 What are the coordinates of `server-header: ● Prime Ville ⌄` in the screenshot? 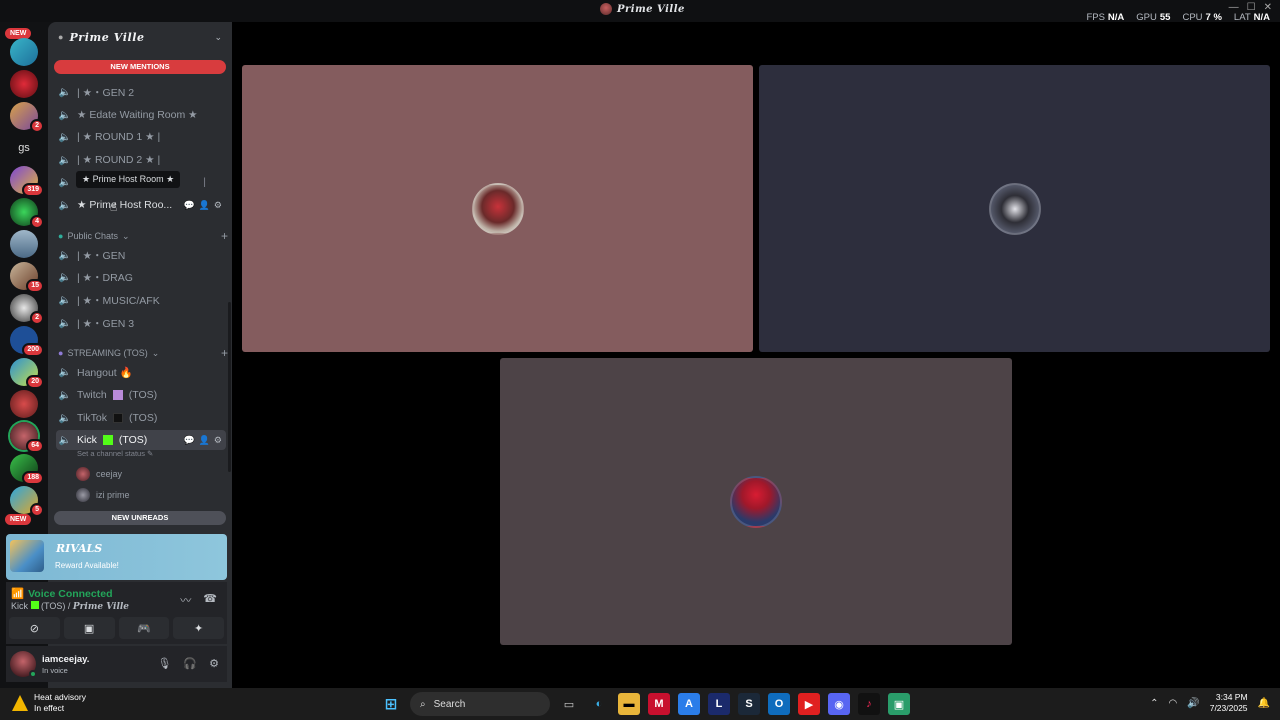 It's located at (140, 37).